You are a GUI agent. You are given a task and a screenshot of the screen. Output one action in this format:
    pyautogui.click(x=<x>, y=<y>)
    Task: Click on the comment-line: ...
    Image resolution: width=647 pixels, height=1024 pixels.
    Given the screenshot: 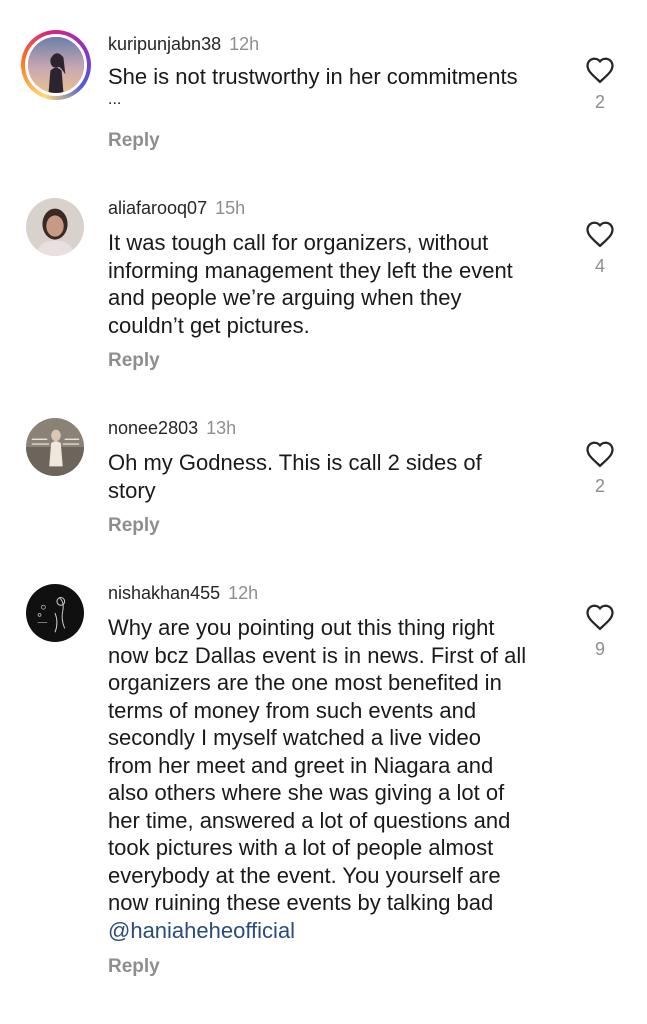 What is the action you would take?
    pyautogui.click(x=115, y=99)
    